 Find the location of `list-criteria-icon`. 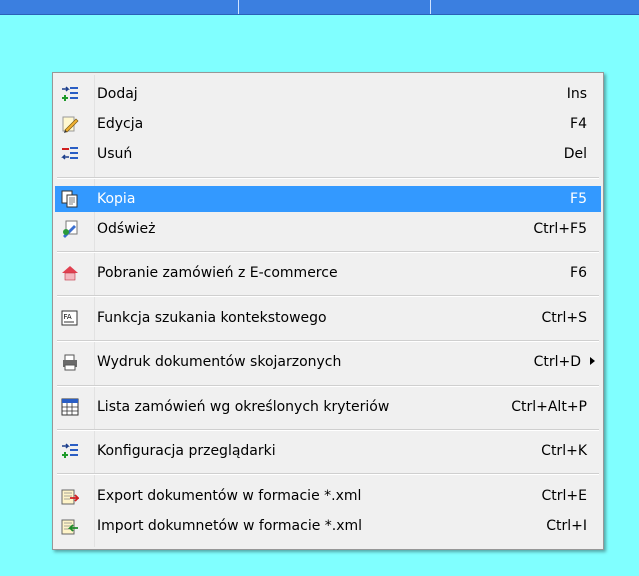

list-criteria-icon is located at coordinates (70, 407).